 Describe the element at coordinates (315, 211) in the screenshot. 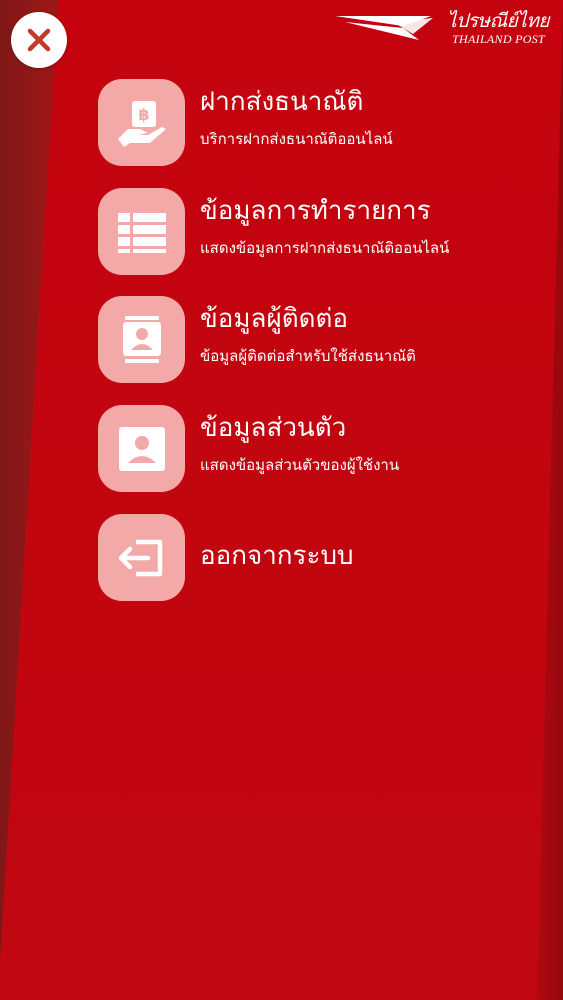

I see `menu-item-title: ข้อมูลการทำรายการ` at that location.